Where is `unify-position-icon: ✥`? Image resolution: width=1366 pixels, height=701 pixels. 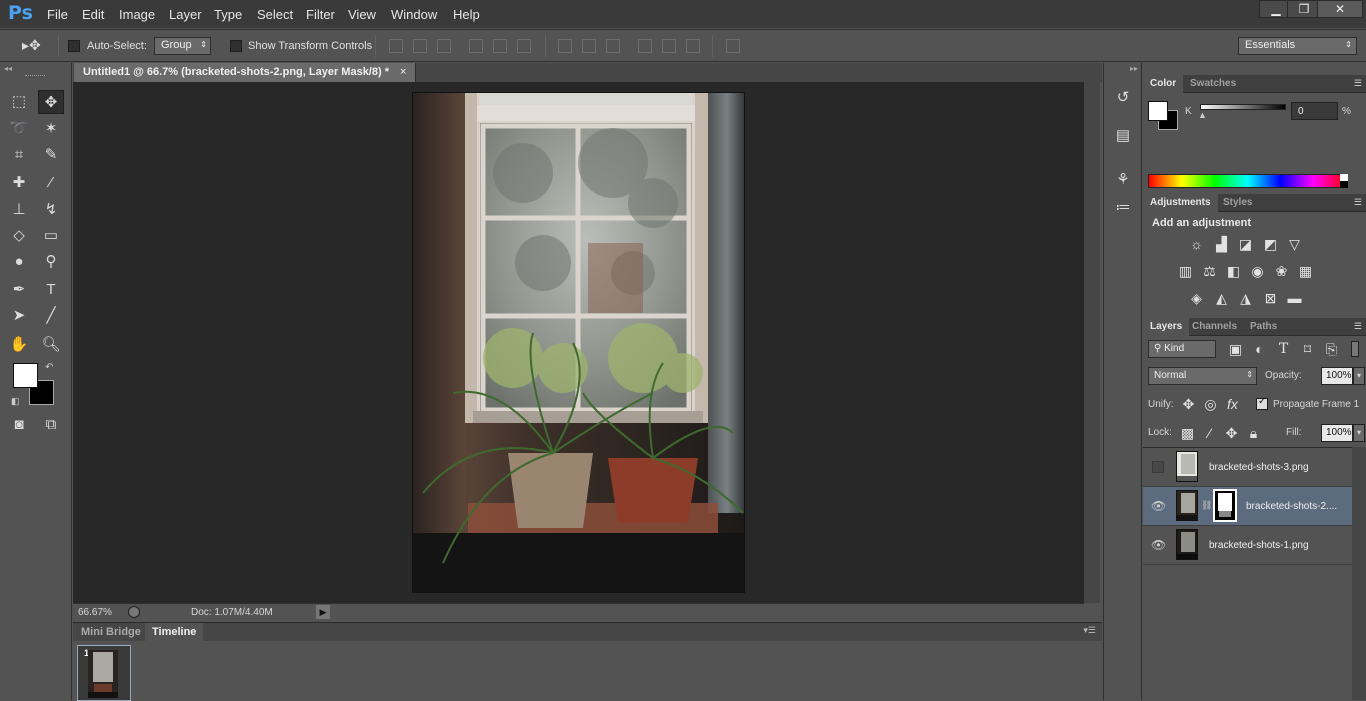 unify-position-icon: ✥ is located at coordinates (1188, 404).